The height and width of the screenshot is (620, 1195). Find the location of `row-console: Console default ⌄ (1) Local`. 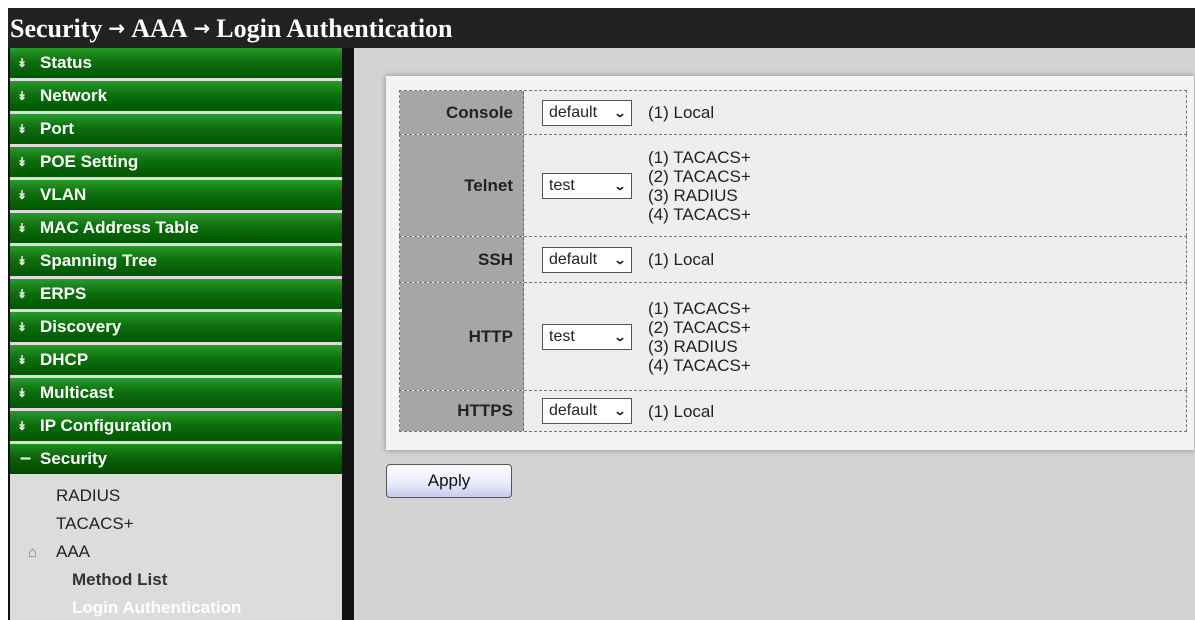

row-console: Console default ⌄ (1) Local is located at coordinates (793, 112).